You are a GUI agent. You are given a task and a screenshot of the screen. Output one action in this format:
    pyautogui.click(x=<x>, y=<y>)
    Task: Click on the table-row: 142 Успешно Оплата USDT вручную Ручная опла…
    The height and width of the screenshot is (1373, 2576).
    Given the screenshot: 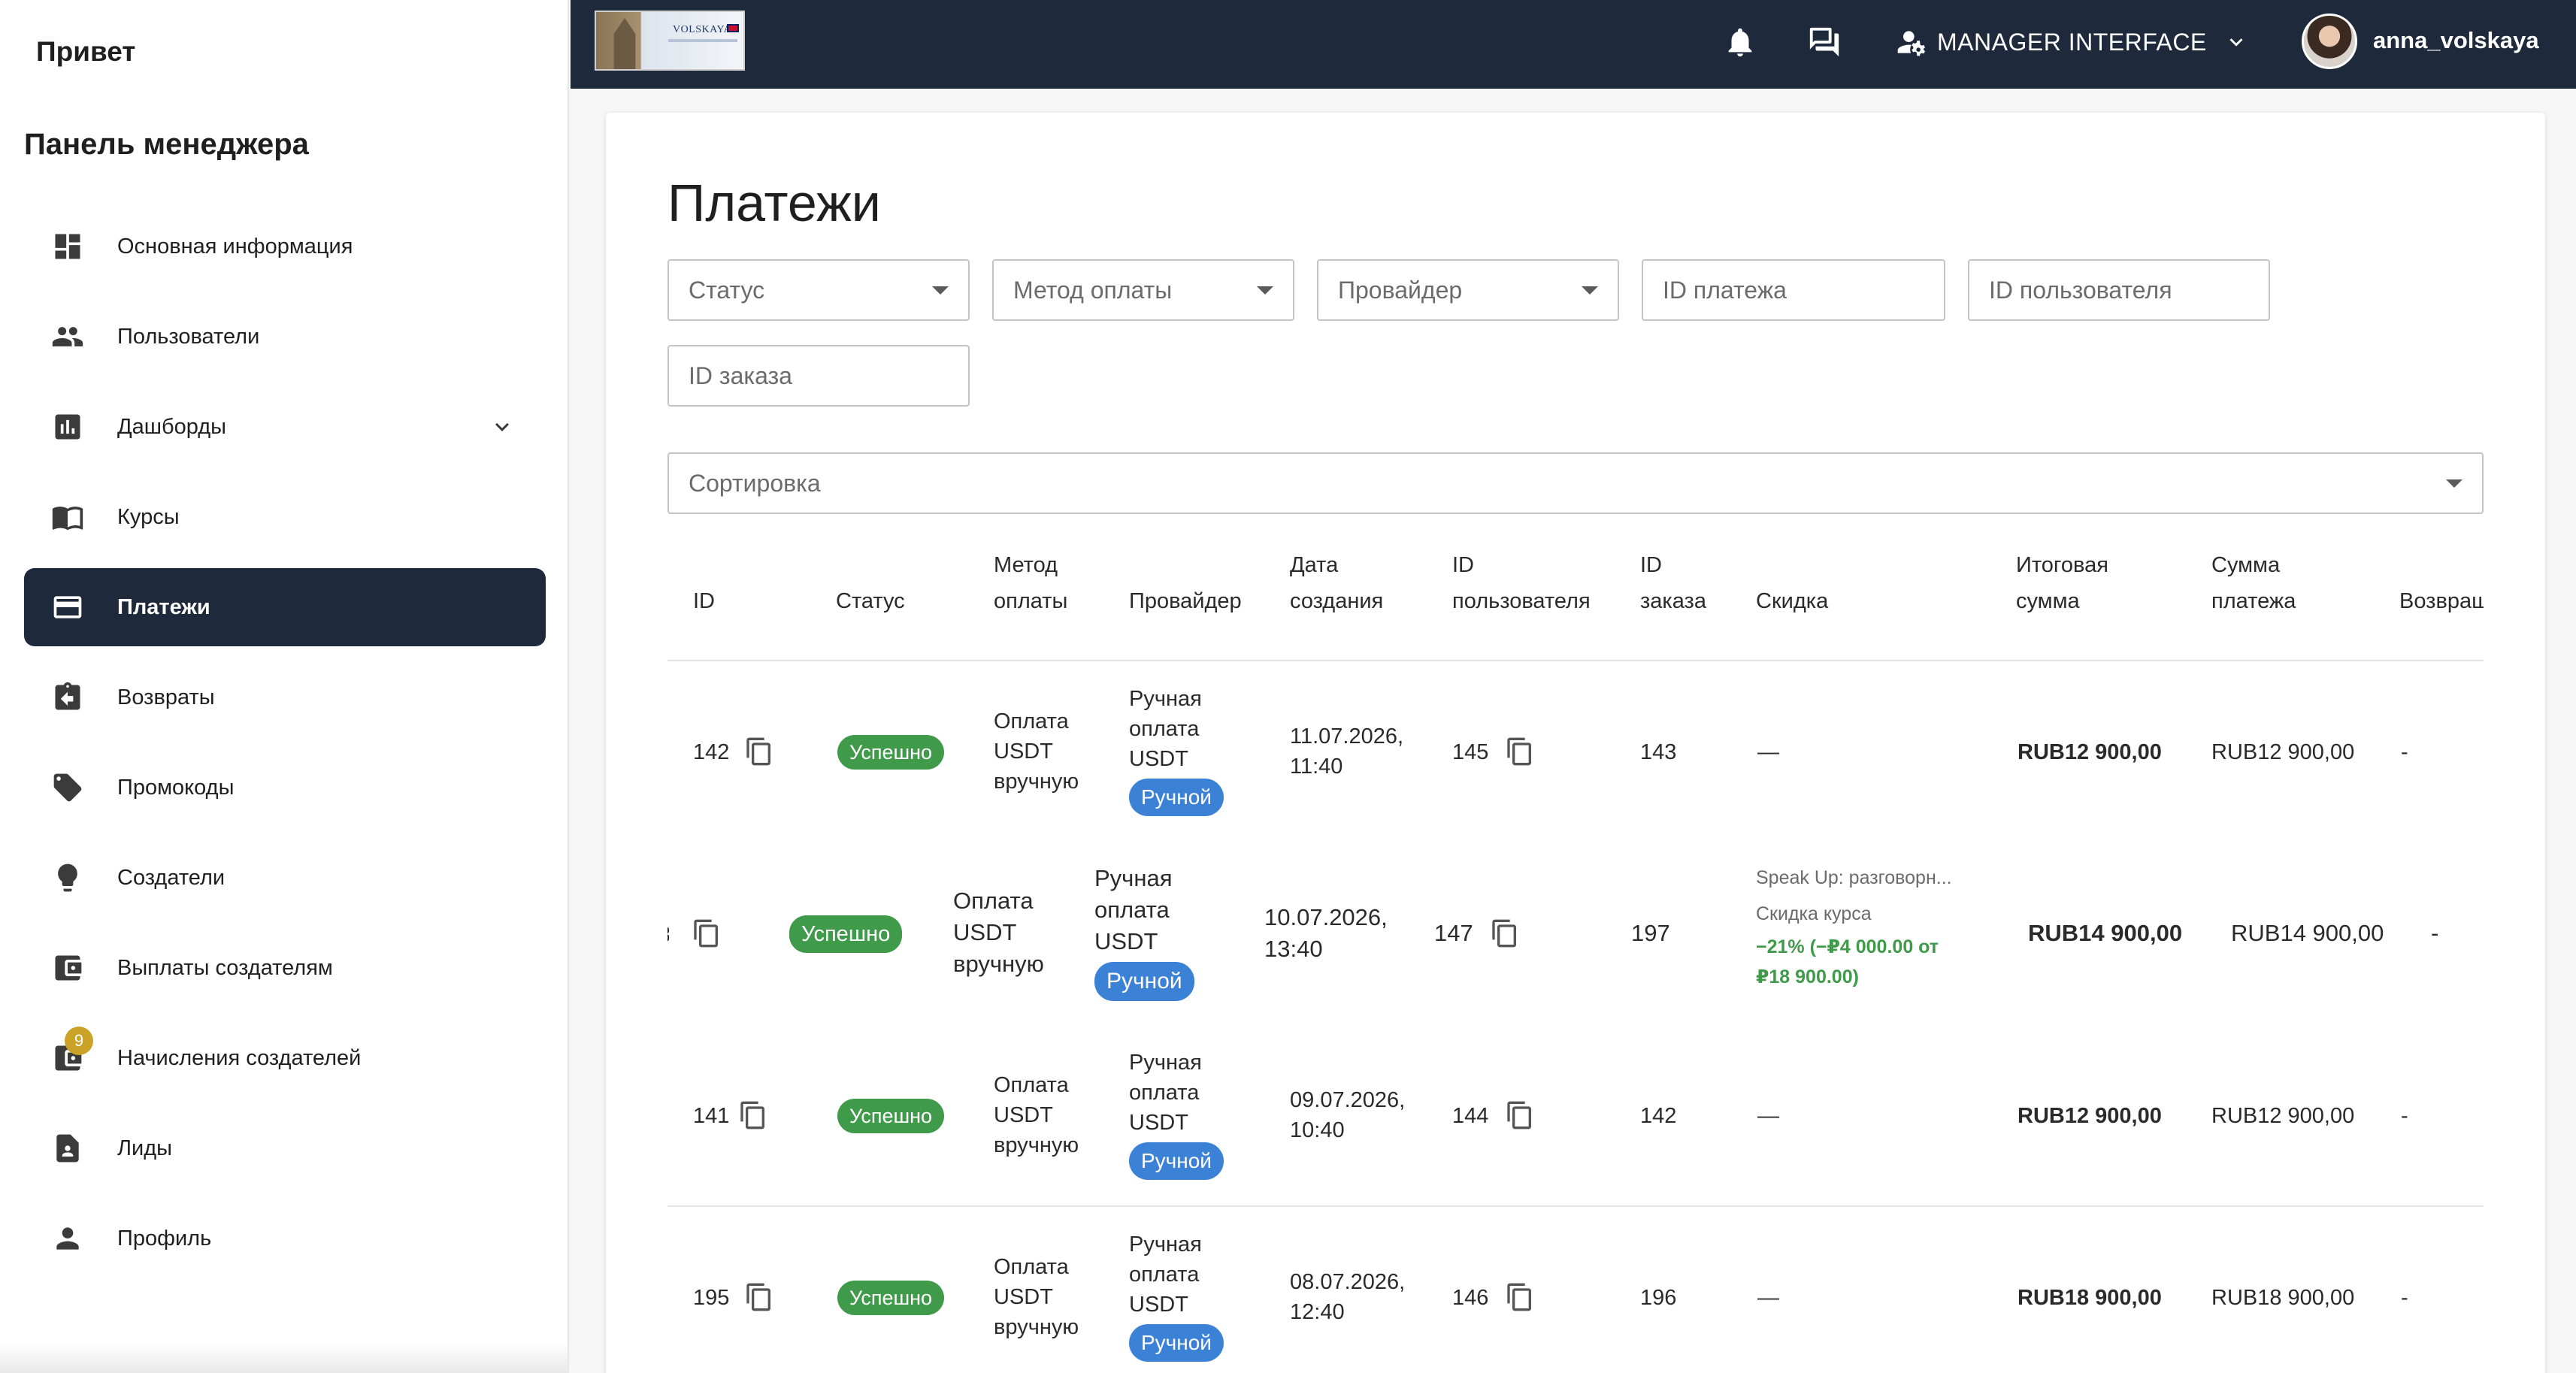 What is the action you would take?
    pyautogui.click(x=1575, y=752)
    